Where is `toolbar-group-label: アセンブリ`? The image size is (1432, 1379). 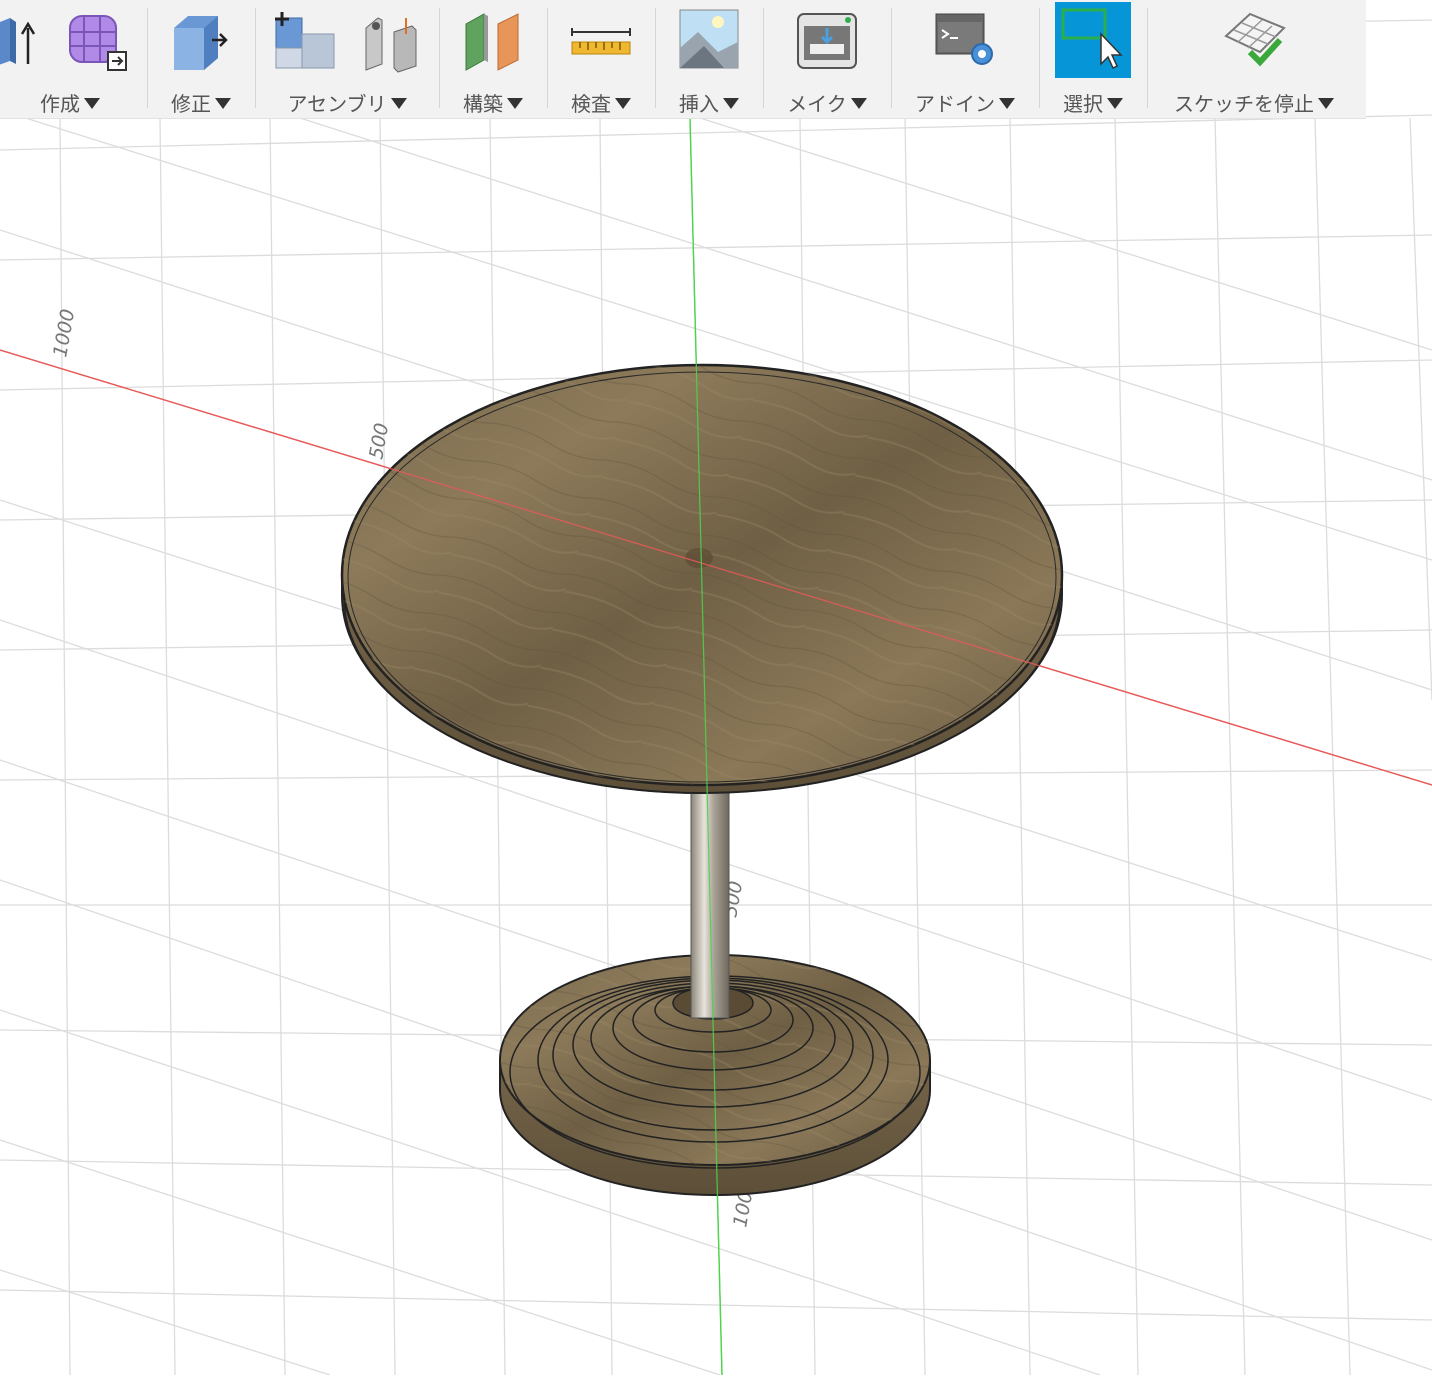 toolbar-group-label: アセンブリ is located at coordinates (337, 104).